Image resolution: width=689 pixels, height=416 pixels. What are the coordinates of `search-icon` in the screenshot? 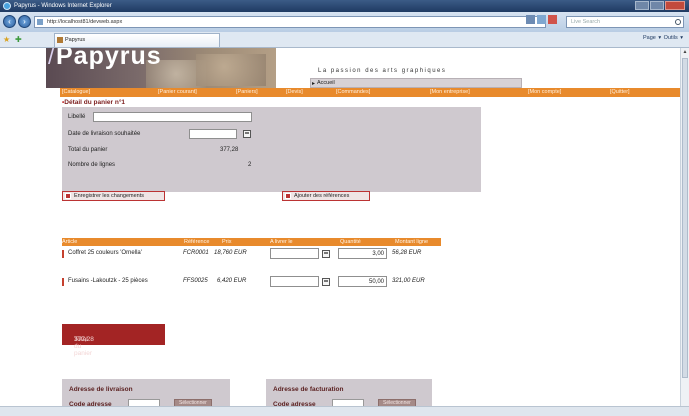 It's located at (678, 22).